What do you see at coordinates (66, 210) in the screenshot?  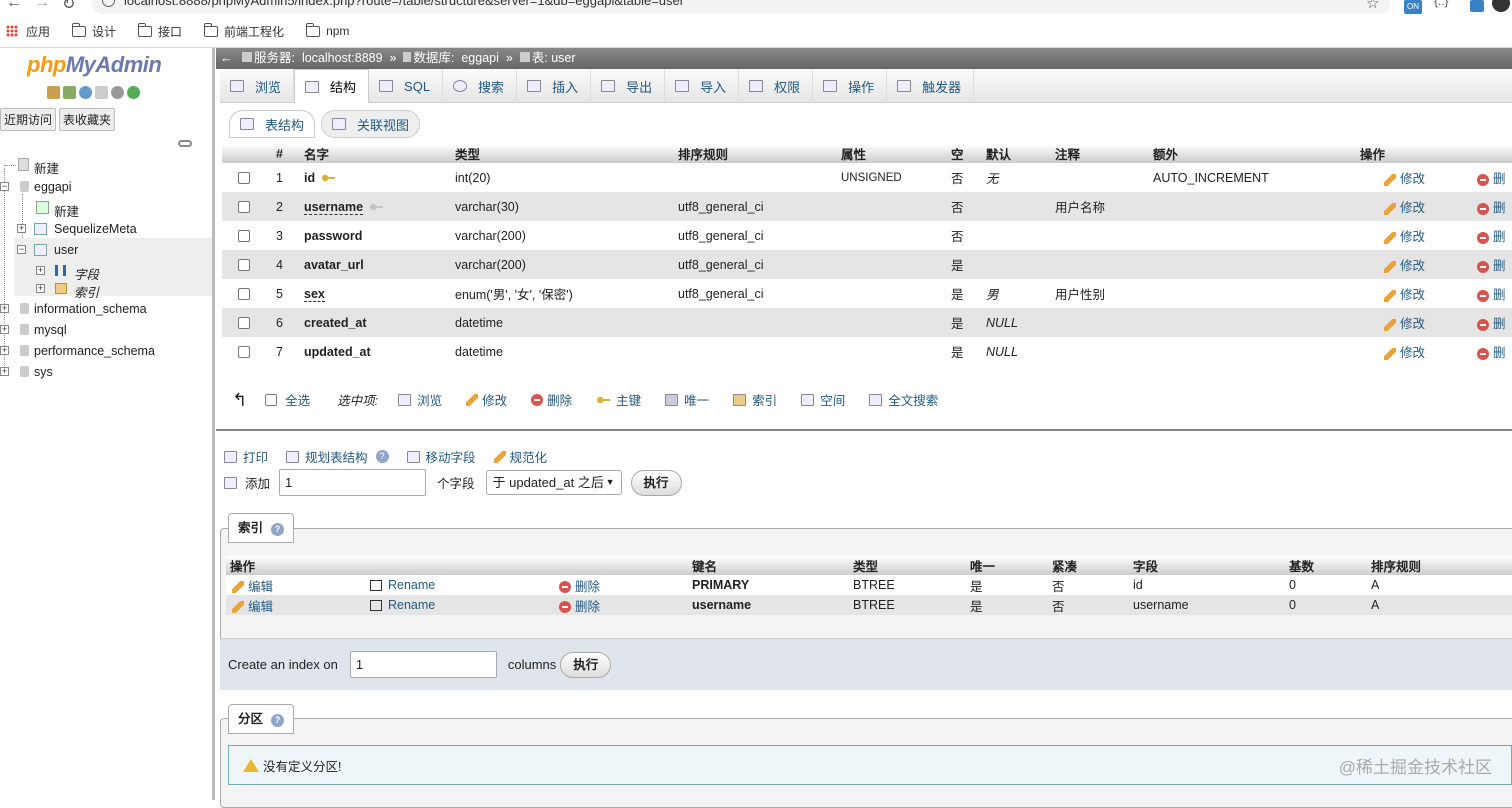 I see `tree-eggapi-new: 新建` at bounding box center [66, 210].